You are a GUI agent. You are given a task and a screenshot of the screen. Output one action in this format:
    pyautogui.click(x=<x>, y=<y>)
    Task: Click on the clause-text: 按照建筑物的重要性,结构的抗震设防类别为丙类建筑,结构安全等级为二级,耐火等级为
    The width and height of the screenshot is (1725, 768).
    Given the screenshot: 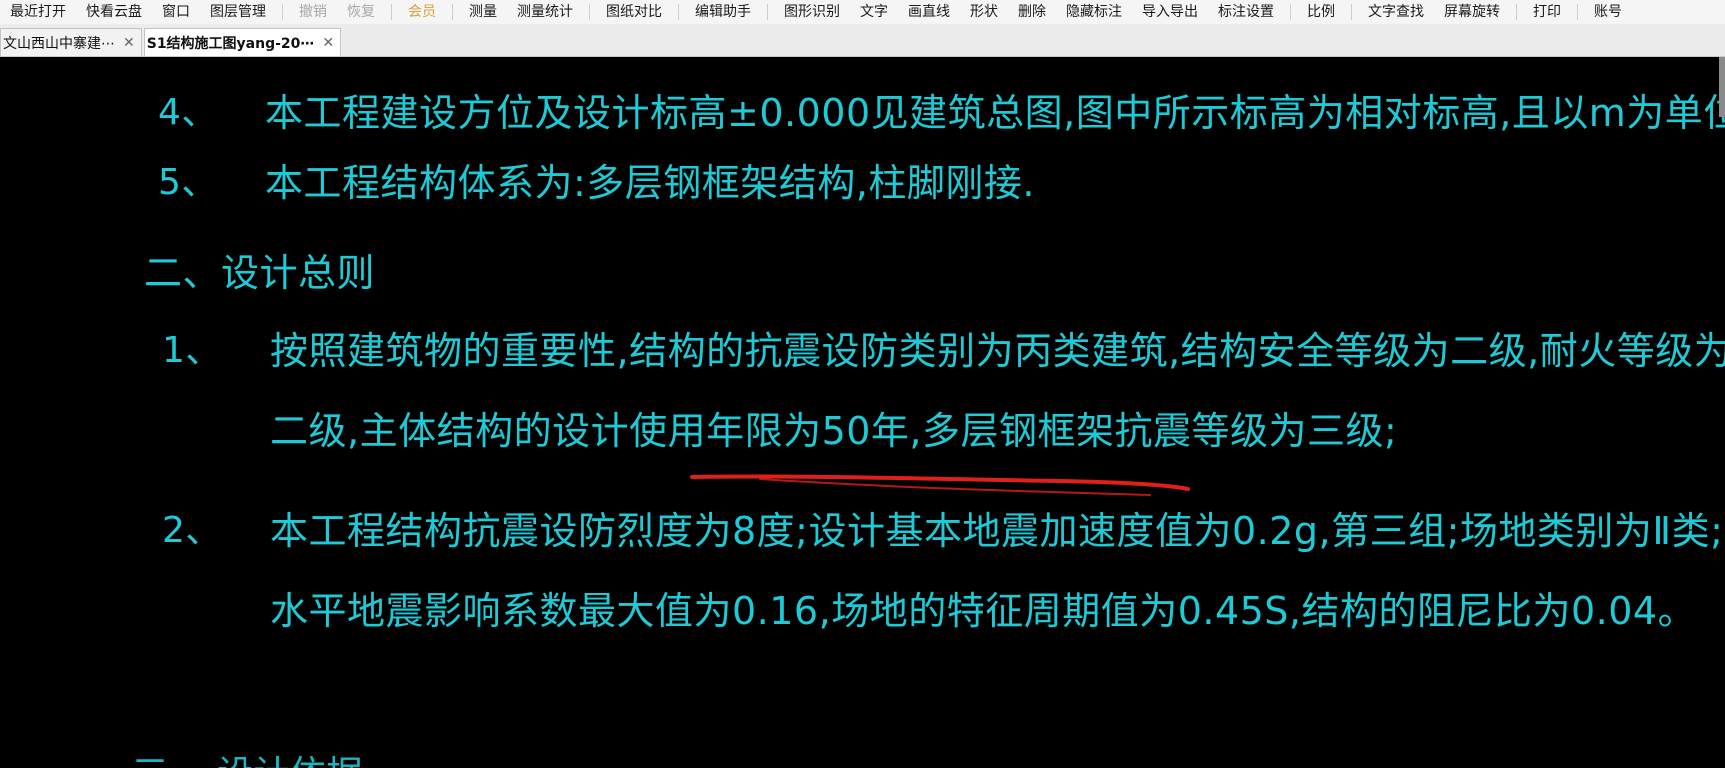 What is the action you would take?
    pyautogui.click(x=997, y=351)
    